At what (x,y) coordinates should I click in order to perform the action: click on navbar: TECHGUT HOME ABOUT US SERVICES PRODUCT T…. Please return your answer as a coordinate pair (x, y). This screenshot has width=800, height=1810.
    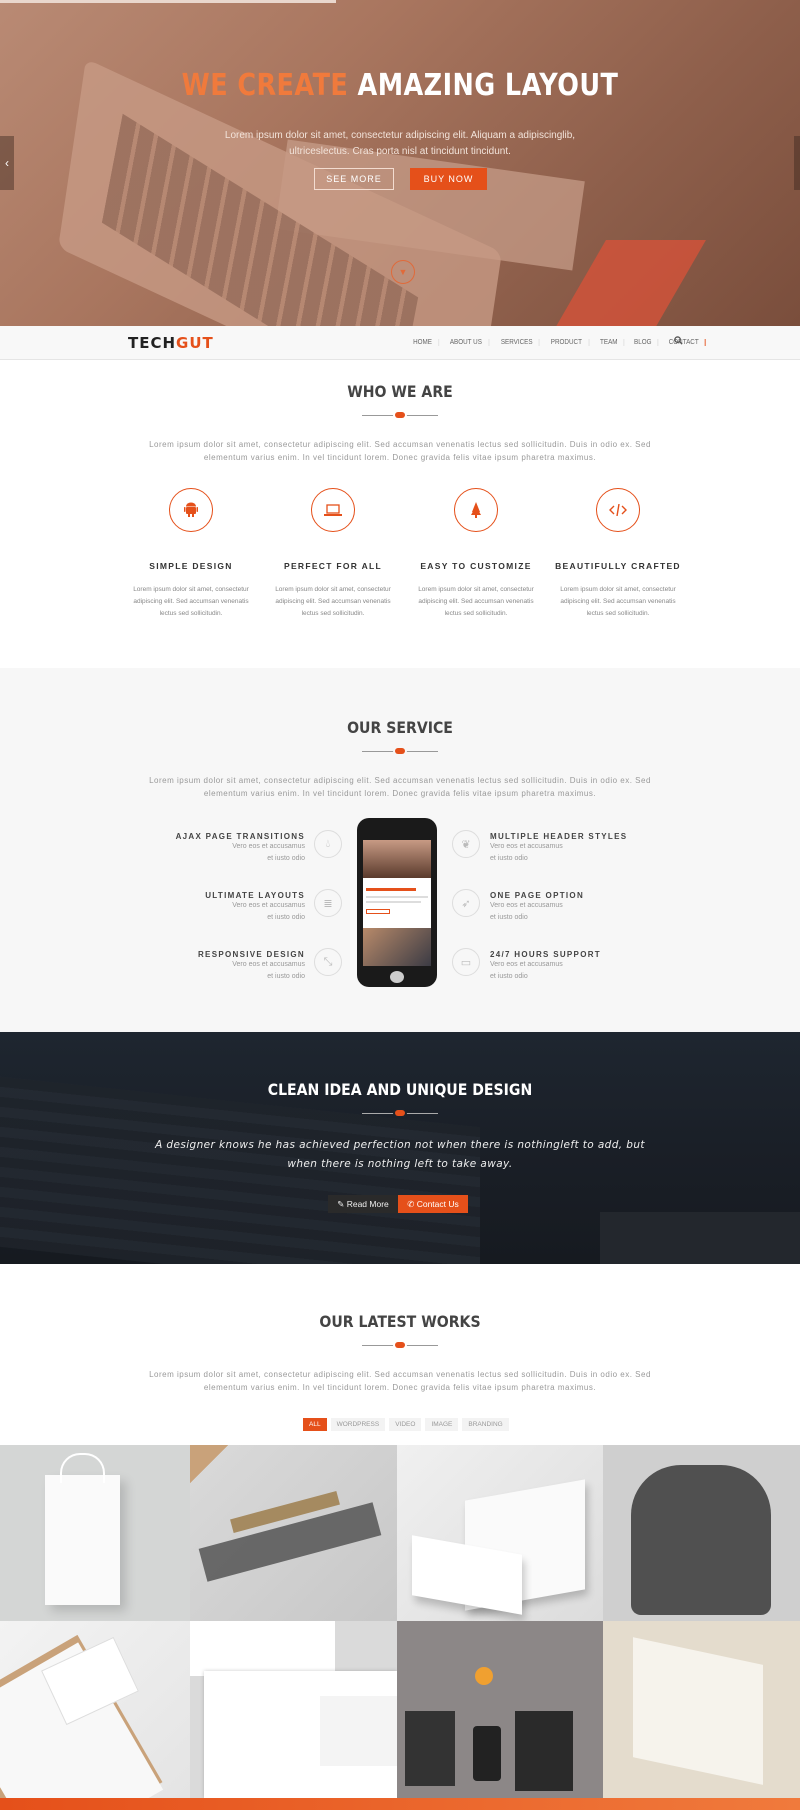
    Looking at the image, I should click on (400, 343).